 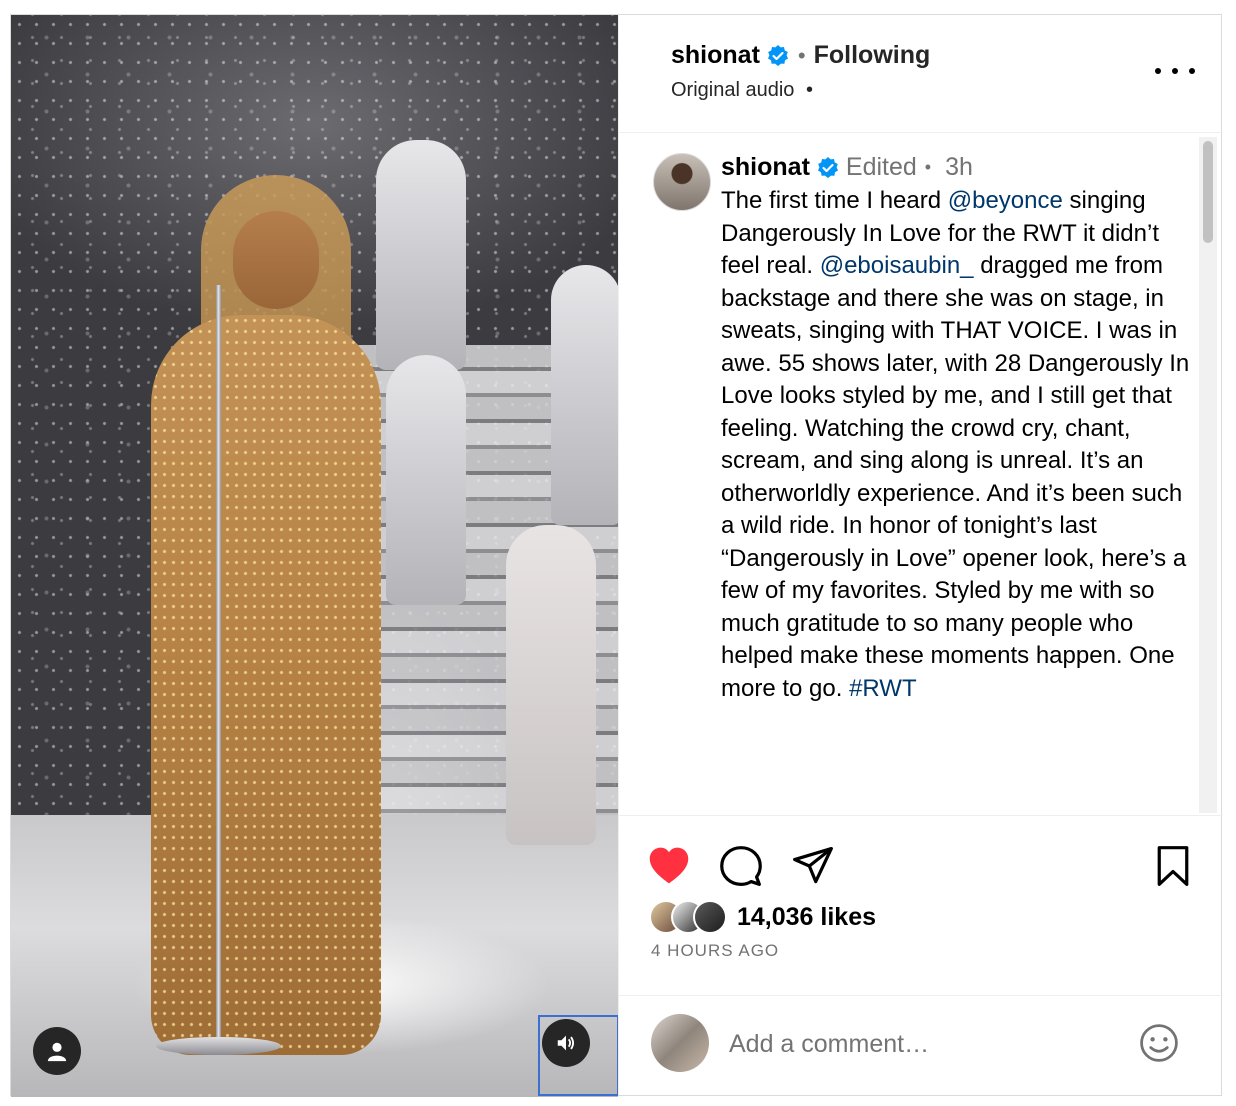 What do you see at coordinates (1159, 1043) in the screenshot?
I see `emoji-icon` at bounding box center [1159, 1043].